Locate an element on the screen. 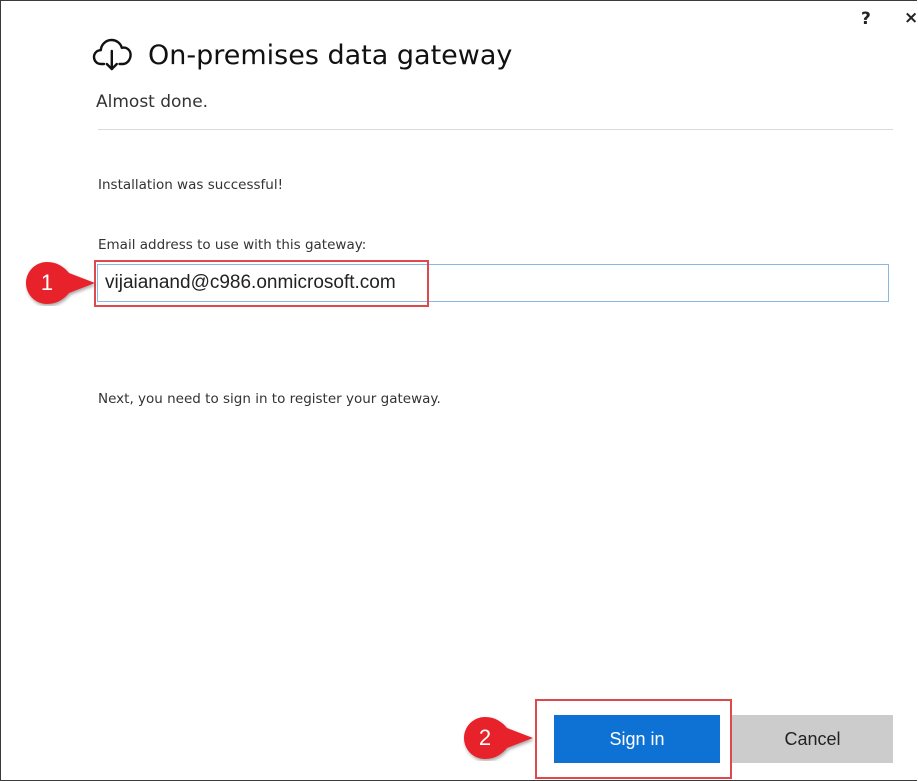  email-field-label: Email address to use with this gateway: is located at coordinates (232, 245).